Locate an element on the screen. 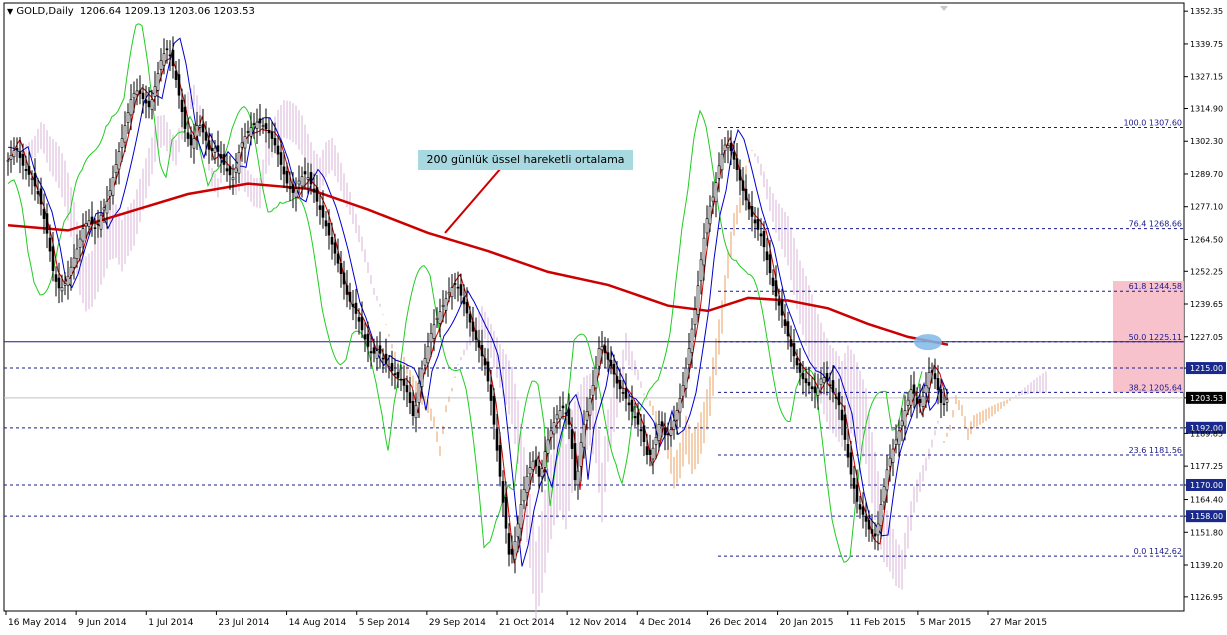 The width and height of the screenshot is (1227, 635). y-tick-label: 1177.25 is located at coordinates (1206, 466).